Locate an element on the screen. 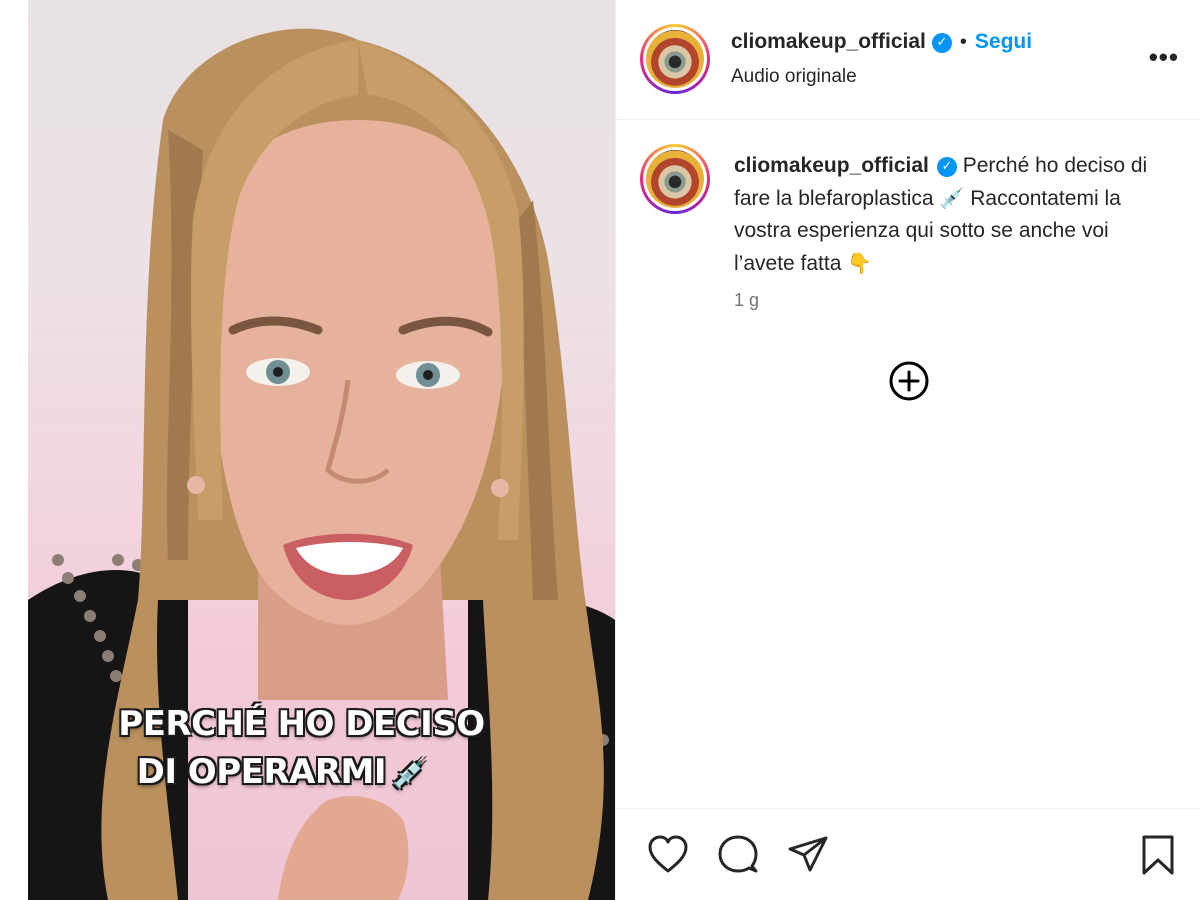 This screenshot has width=1200, height=900. heart-icon is located at coordinates (668, 855).